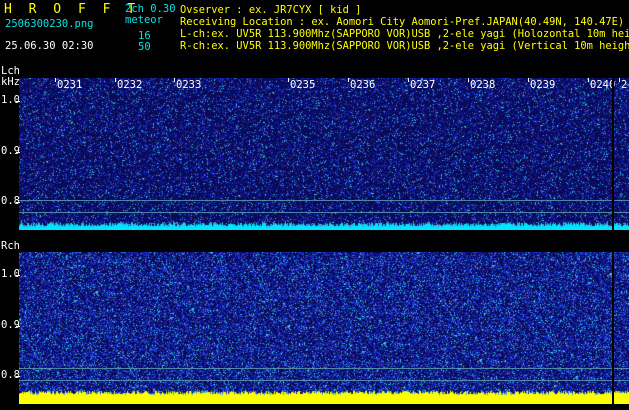 This screenshot has height=410, width=629. Describe the element at coordinates (144, 36) in the screenshot. I see `meteor-count-lch: 16` at that location.